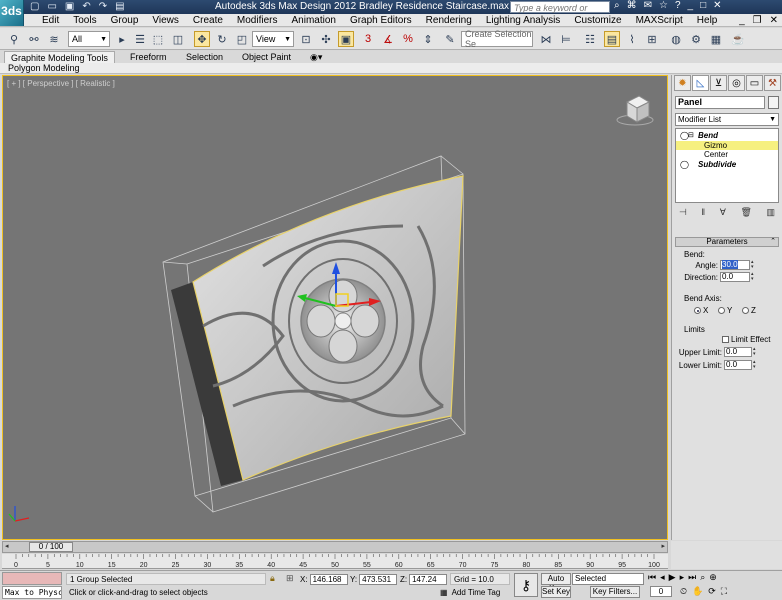  What do you see at coordinates (717, 5) in the screenshot?
I see `close-icon: ✕` at bounding box center [717, 5].